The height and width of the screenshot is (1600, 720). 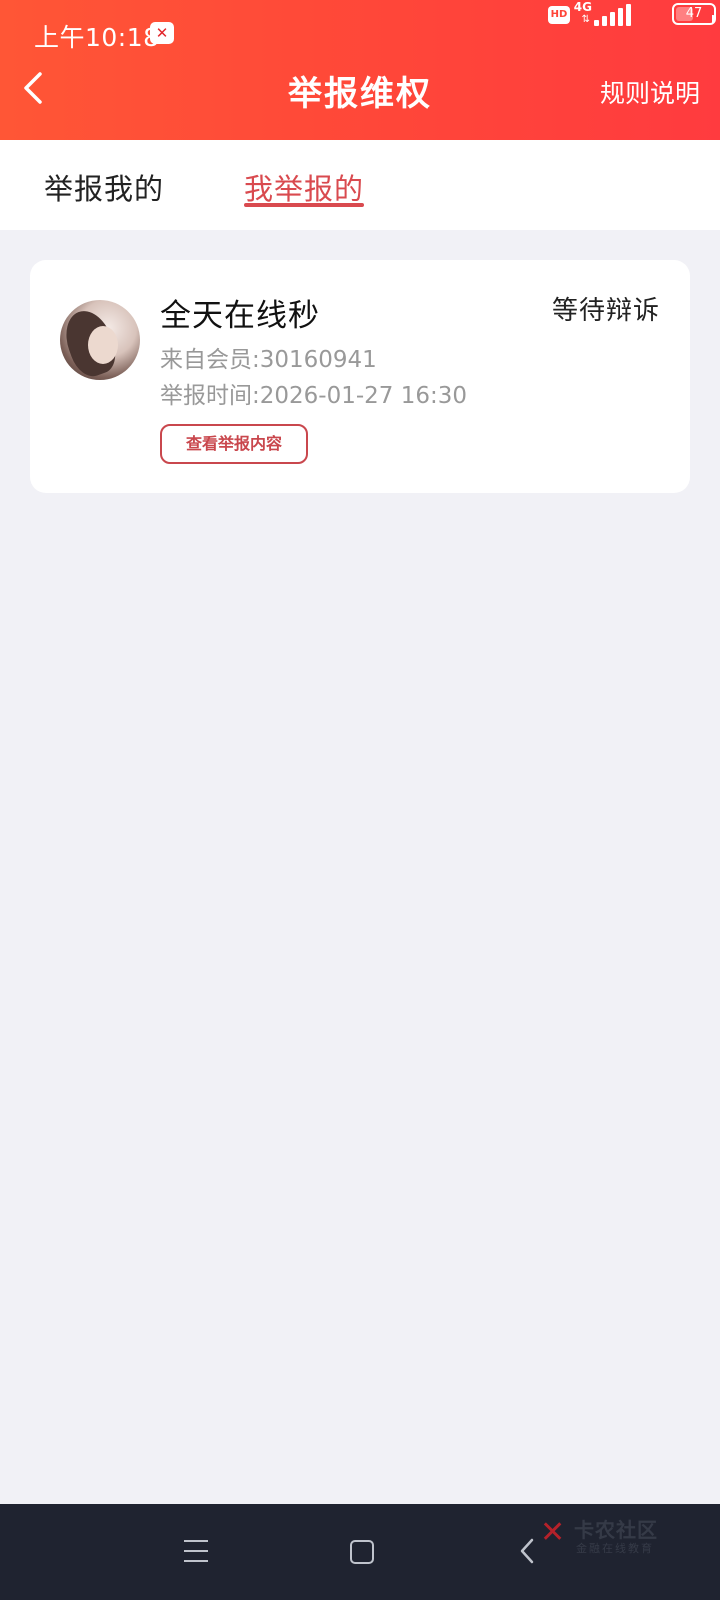 What do you see at coordinates (615, 1548) in the screenshot?
I see `watermark-subtitle: 金融在线教育` at bounding box center [615, 1548].